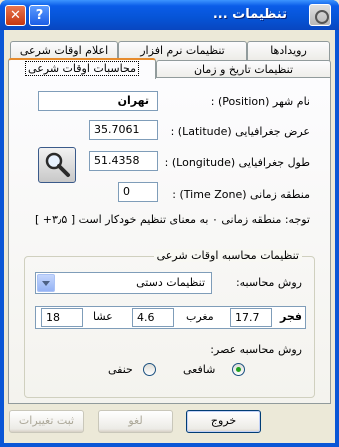 The width and height of the screenshot is (339, 447). Describe the element at coordinates (260, 101) in the screenshot. I see `city-label: نام شهر (Position) :` at that location.